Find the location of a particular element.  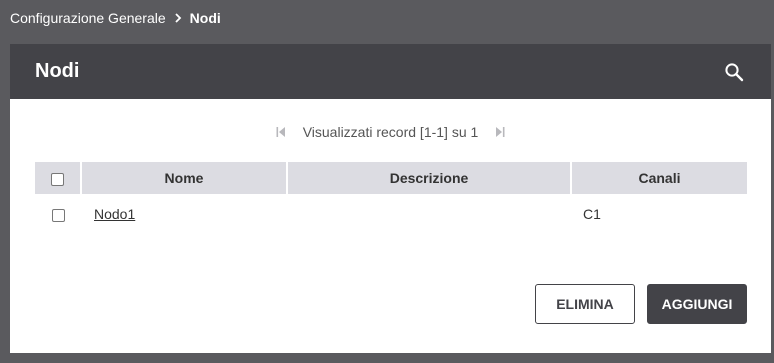

table-header-row: Nome Descrizione Canali is located at coordinates (391, 178).